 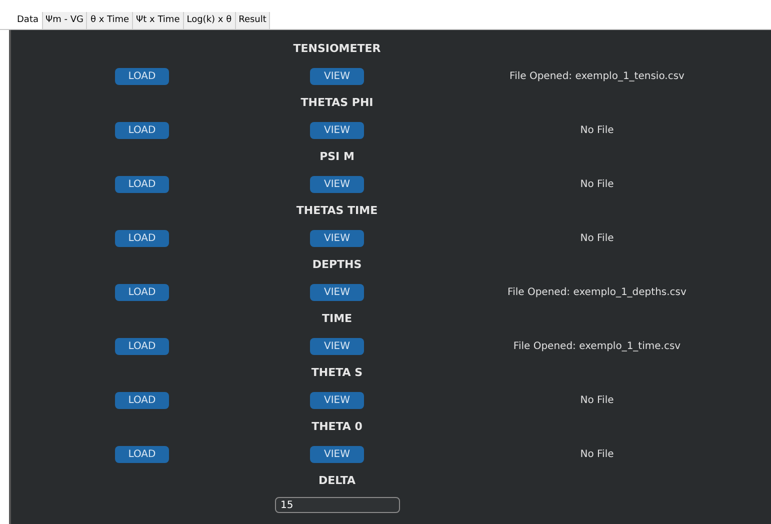 What do you see at coordinates (65, 20) in the screenshot?
I see `tab: Ψm - VG` at bounding box center [65, 20].